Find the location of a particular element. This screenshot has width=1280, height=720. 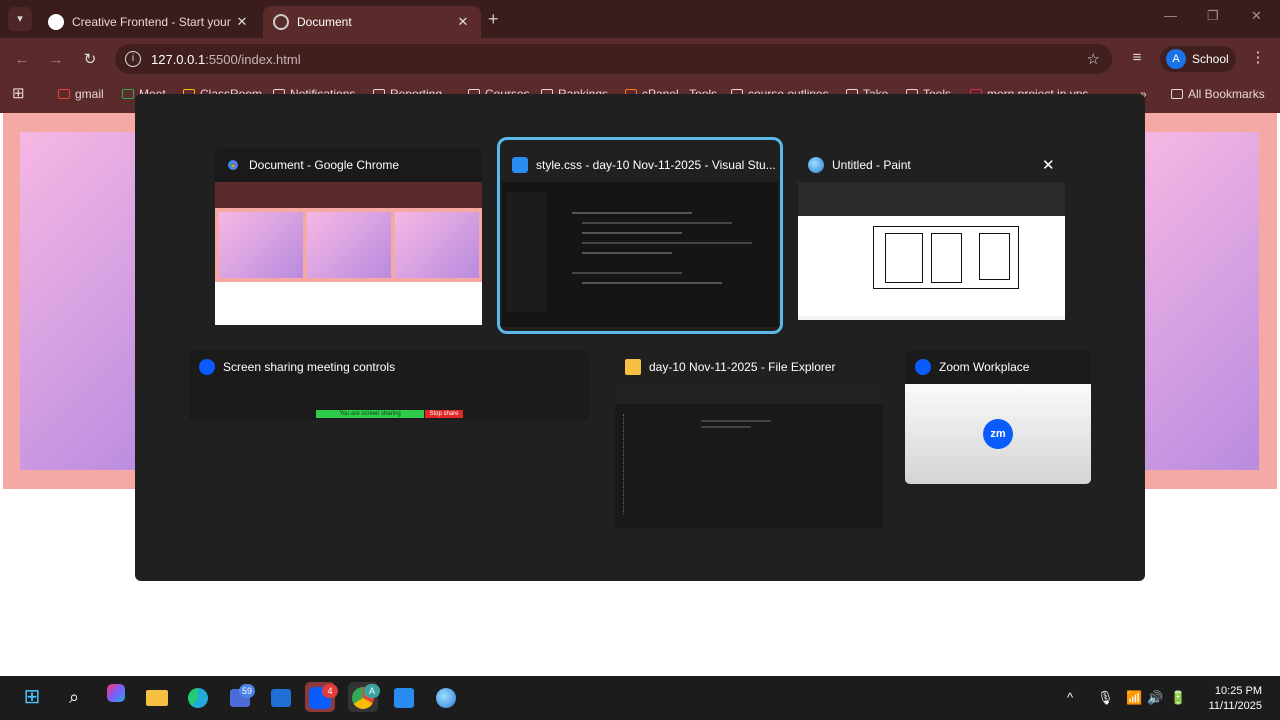

tray-chevron-icon: ^ is located at coordinates (1070, 697).